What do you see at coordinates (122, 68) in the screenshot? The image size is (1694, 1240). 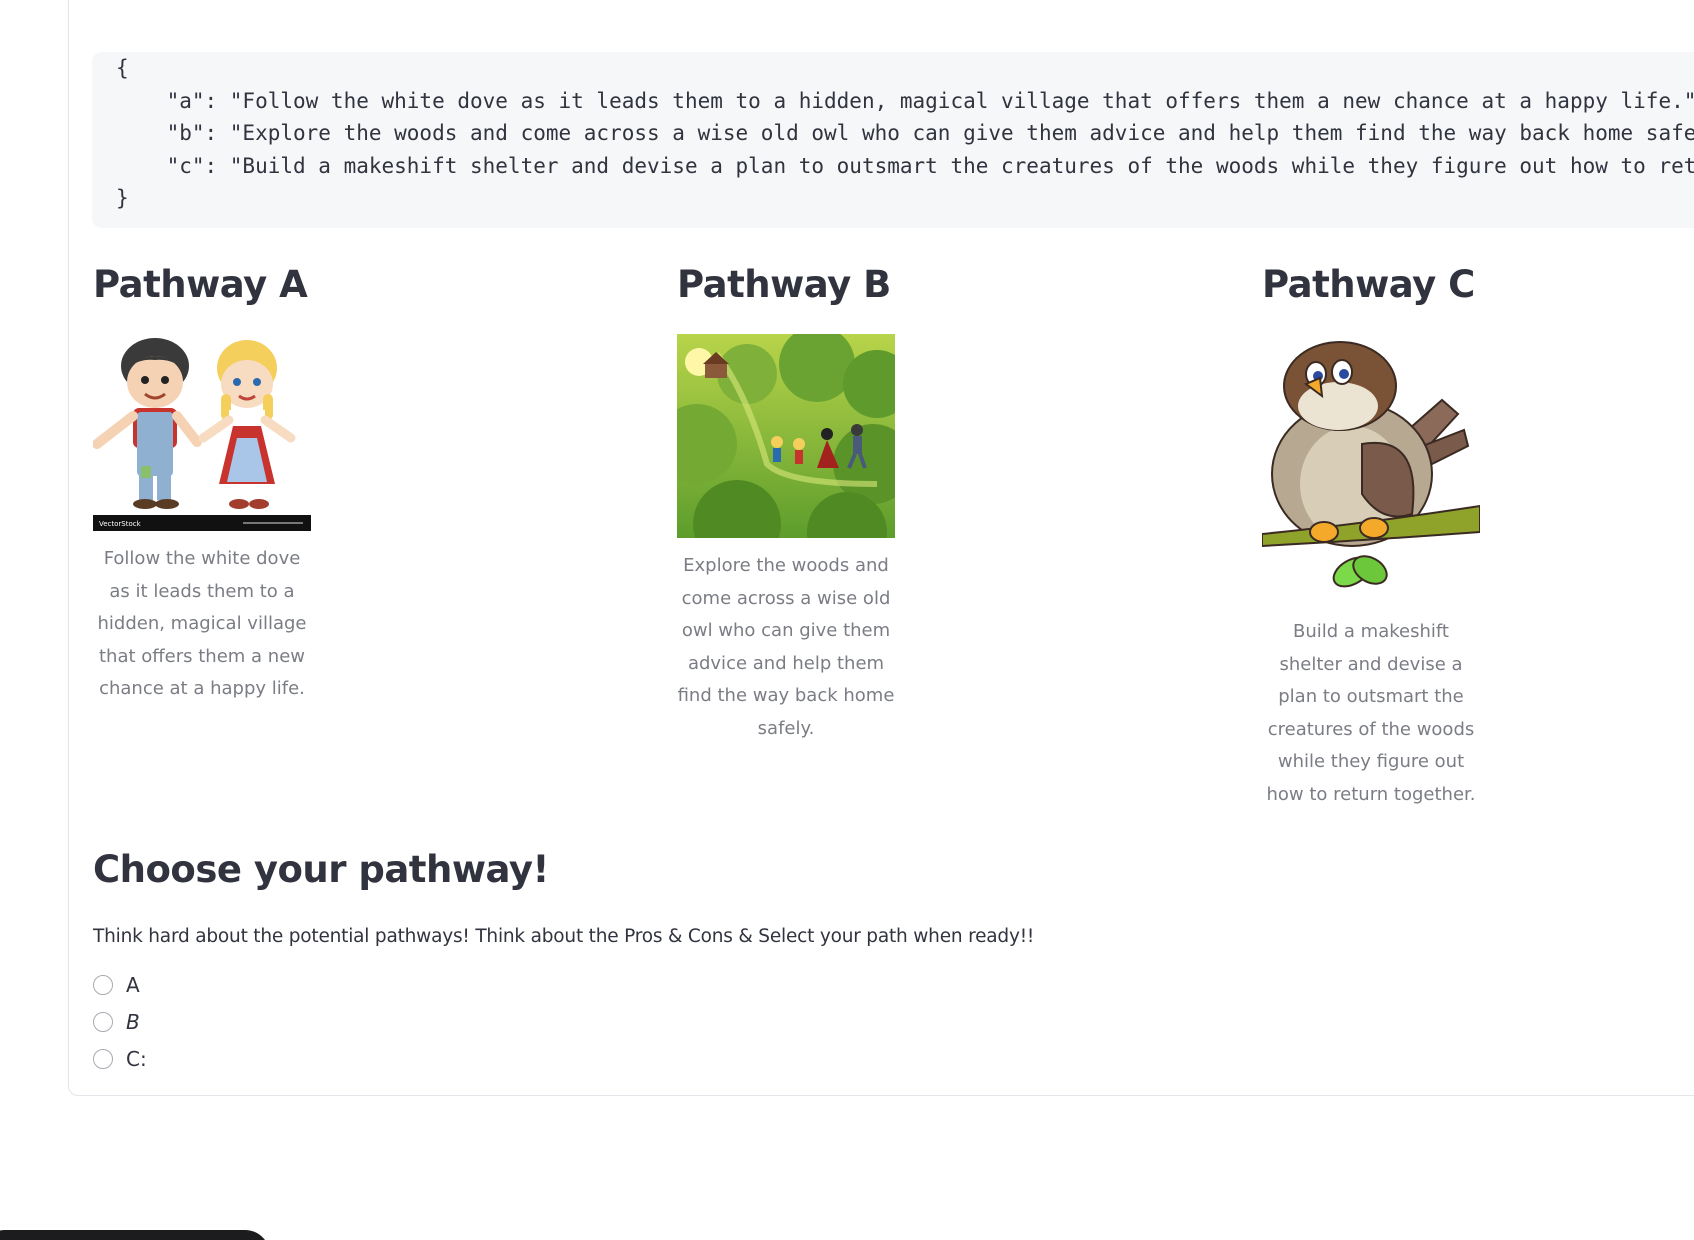 I see `code-line: {` at bounding box center [122, 68].